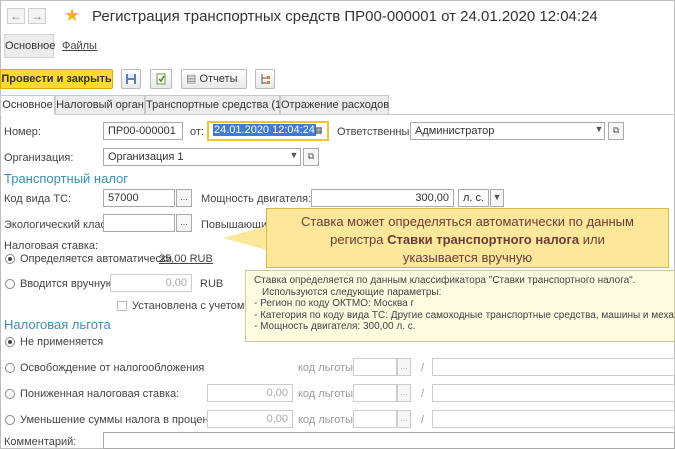 This screenshot has width=675, height=449. What do you see at coordinates (10, 284) in the screenshot?
I see `rate-manual-radio` at bounding box center [10, 284].